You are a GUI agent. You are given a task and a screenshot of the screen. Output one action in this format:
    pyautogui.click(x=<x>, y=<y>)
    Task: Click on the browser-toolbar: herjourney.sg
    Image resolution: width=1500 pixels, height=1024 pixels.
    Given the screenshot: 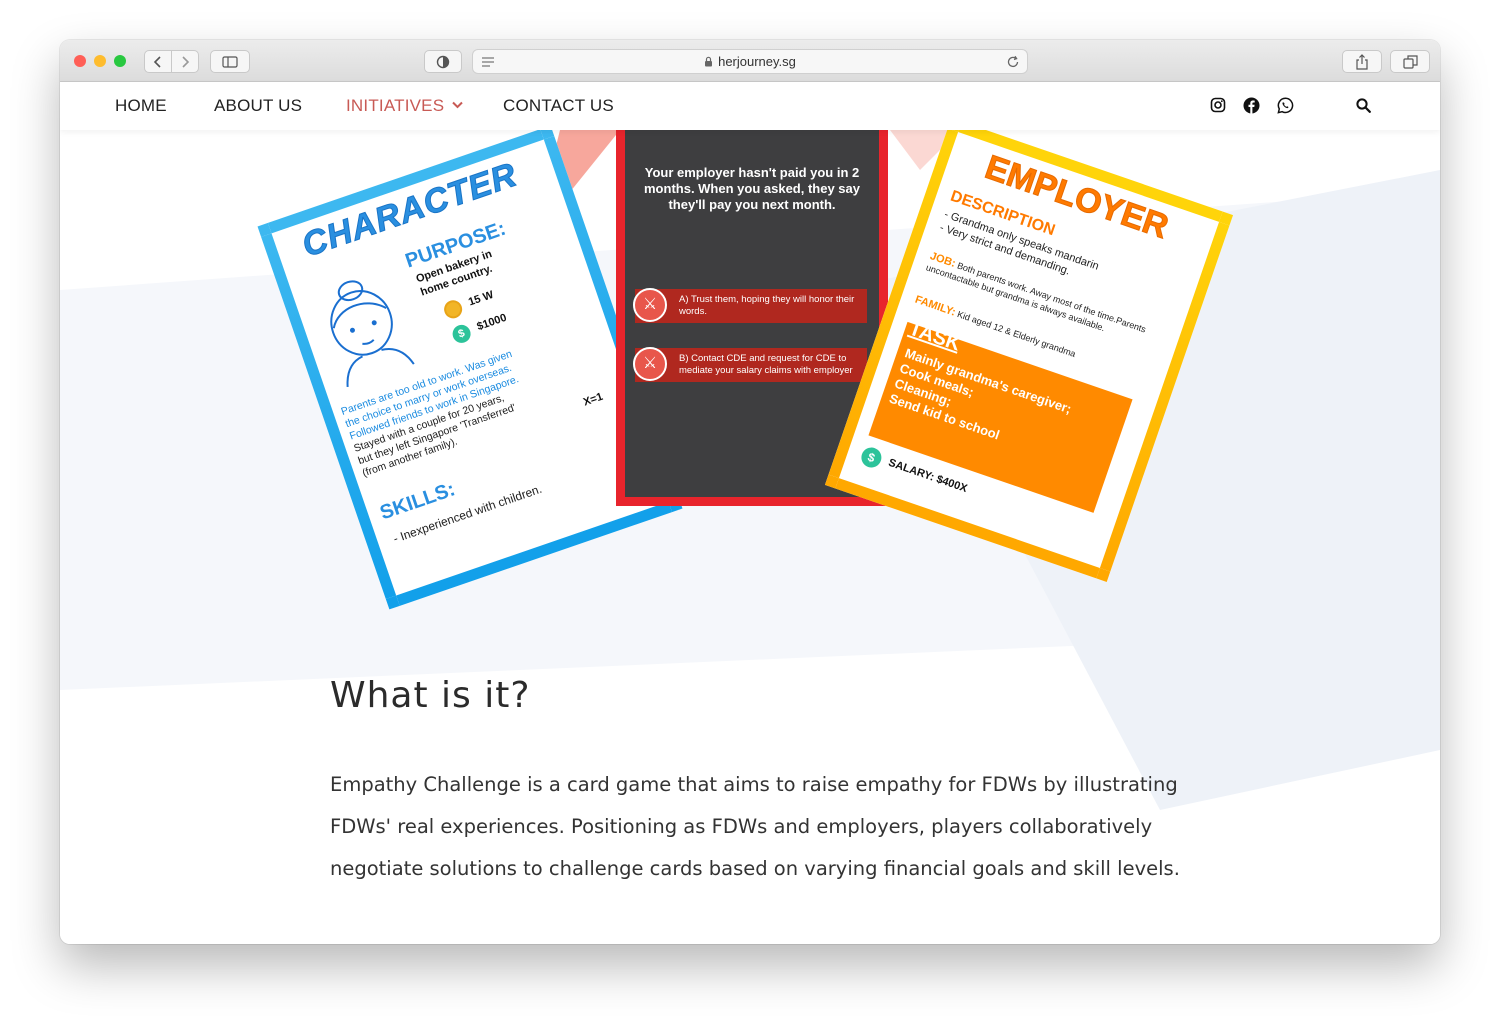 What is the action you would take?
    pyautogui.click(x=750, y=61)
    